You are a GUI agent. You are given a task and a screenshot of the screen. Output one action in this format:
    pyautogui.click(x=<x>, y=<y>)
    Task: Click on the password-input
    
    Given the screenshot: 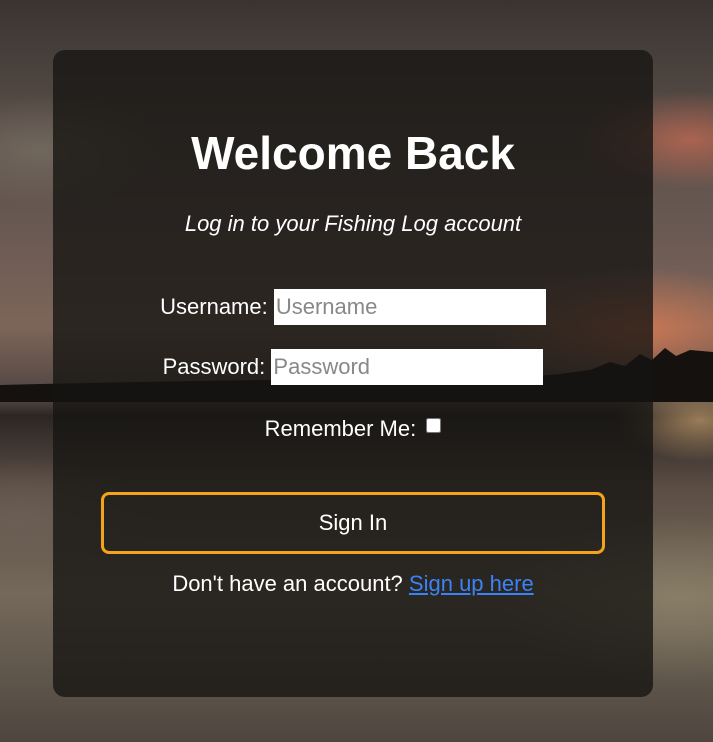 What is the action you would take?
    pyautogui.click(x=407, y=367)
    